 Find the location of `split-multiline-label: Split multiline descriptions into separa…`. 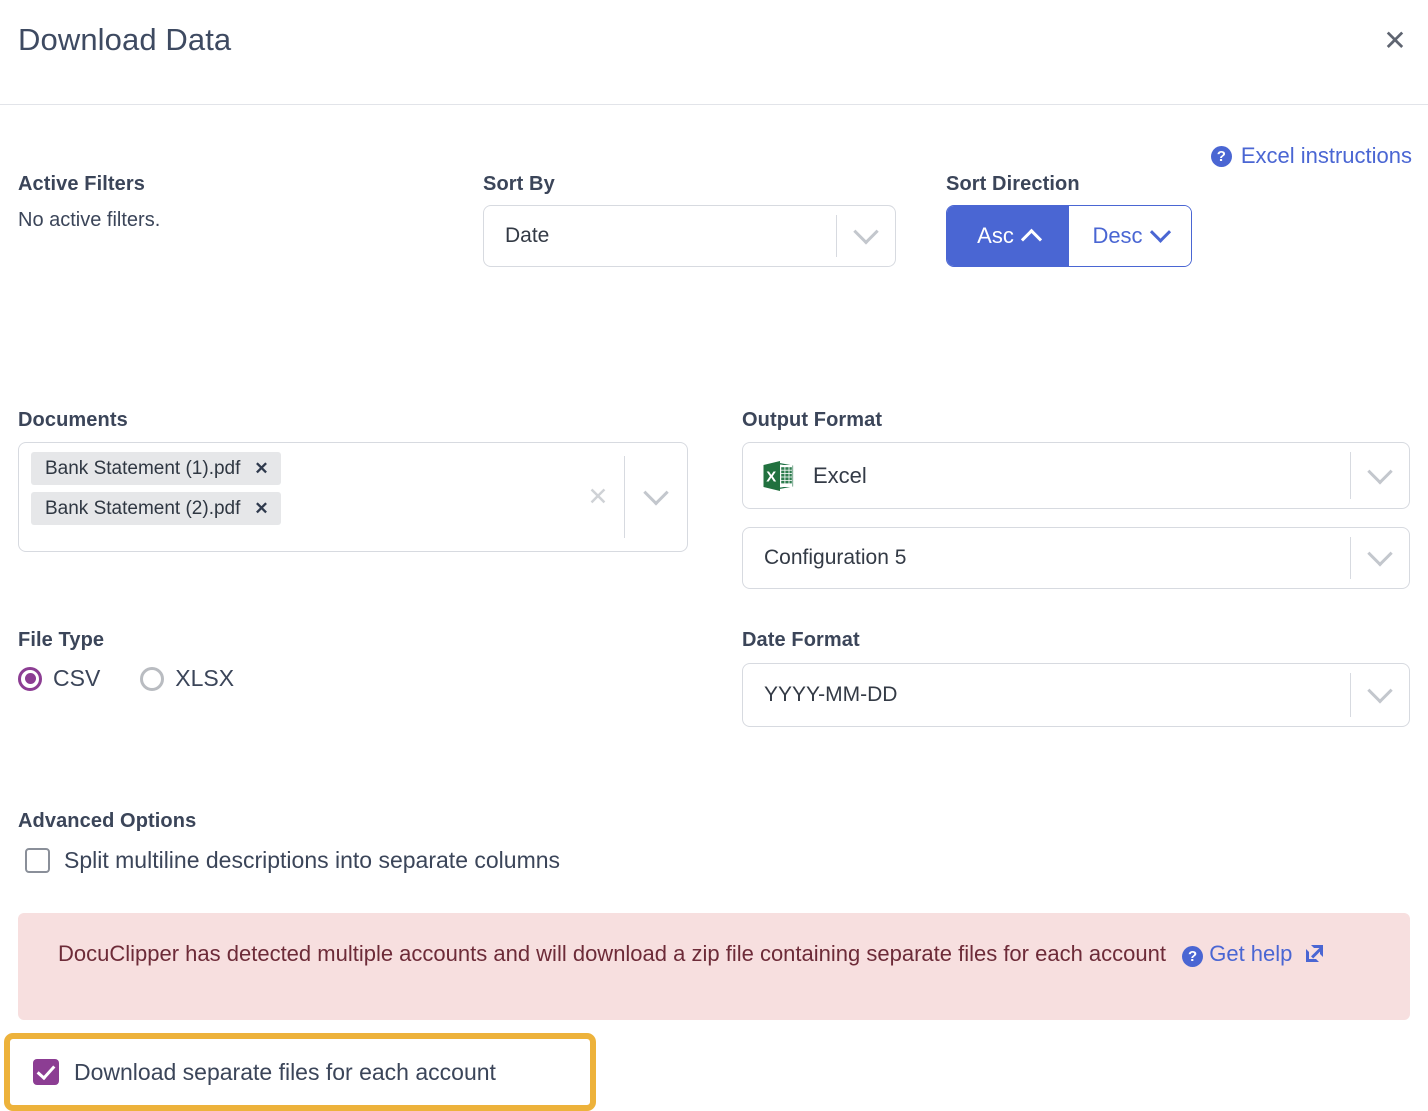

split-multiline-label: Split multiline descriptions into separa… is located at coordinates (312, 860).